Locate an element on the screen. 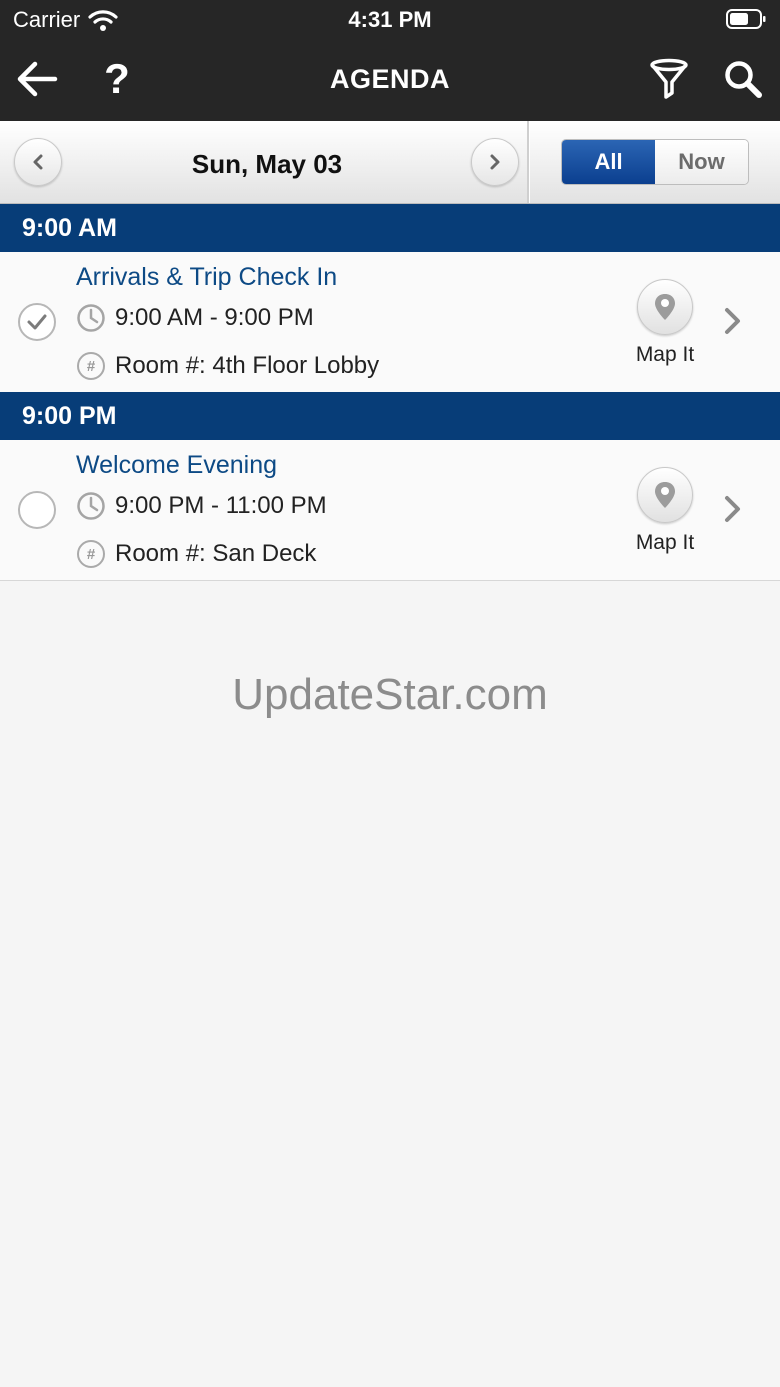 This screenshot has height=1387, width=780. search-icon is located at coordinates (743, 79).